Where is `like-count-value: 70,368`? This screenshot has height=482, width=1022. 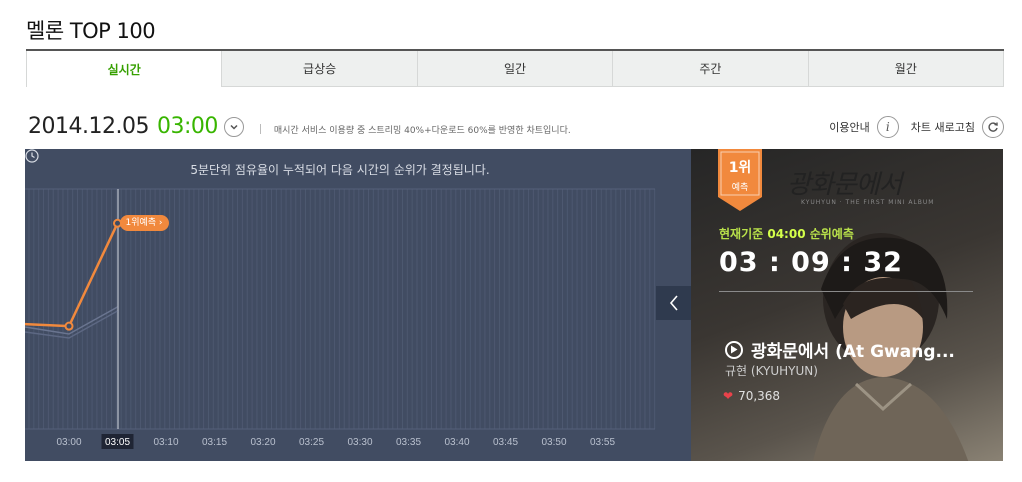
like-count-value: 70,368 is located at coordinates (759, 396).